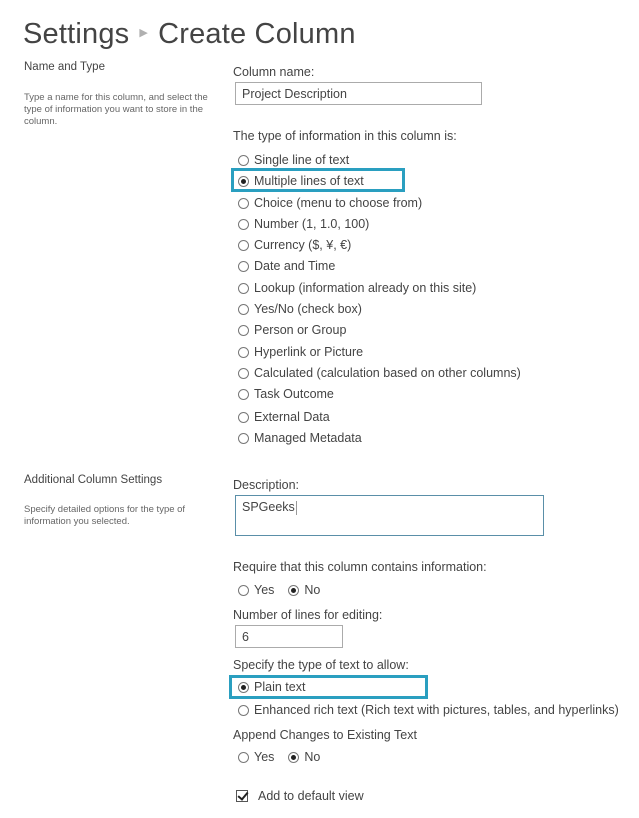  Describe the element at coordinates (257, 34) in the screenshot. I see `page-title: Create Column` at that location.